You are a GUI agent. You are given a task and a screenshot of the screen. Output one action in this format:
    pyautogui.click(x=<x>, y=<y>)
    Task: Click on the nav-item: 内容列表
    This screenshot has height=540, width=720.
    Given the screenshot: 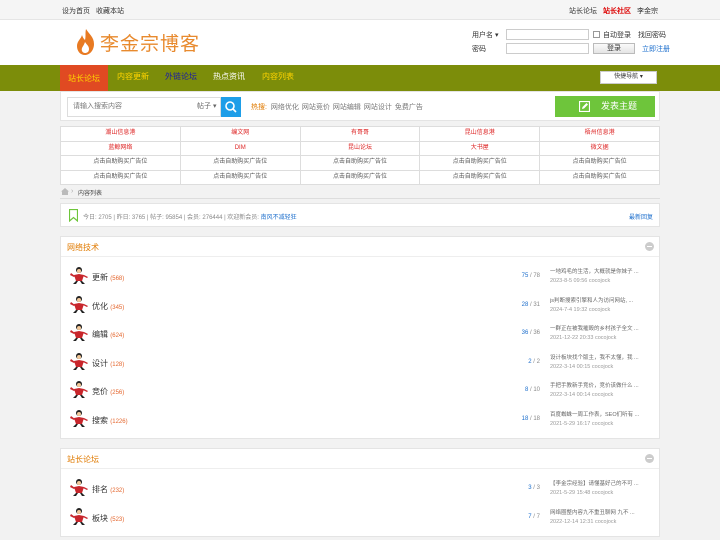 What is the action you would take?
    pyautogui.click(x=278, y=78)
    